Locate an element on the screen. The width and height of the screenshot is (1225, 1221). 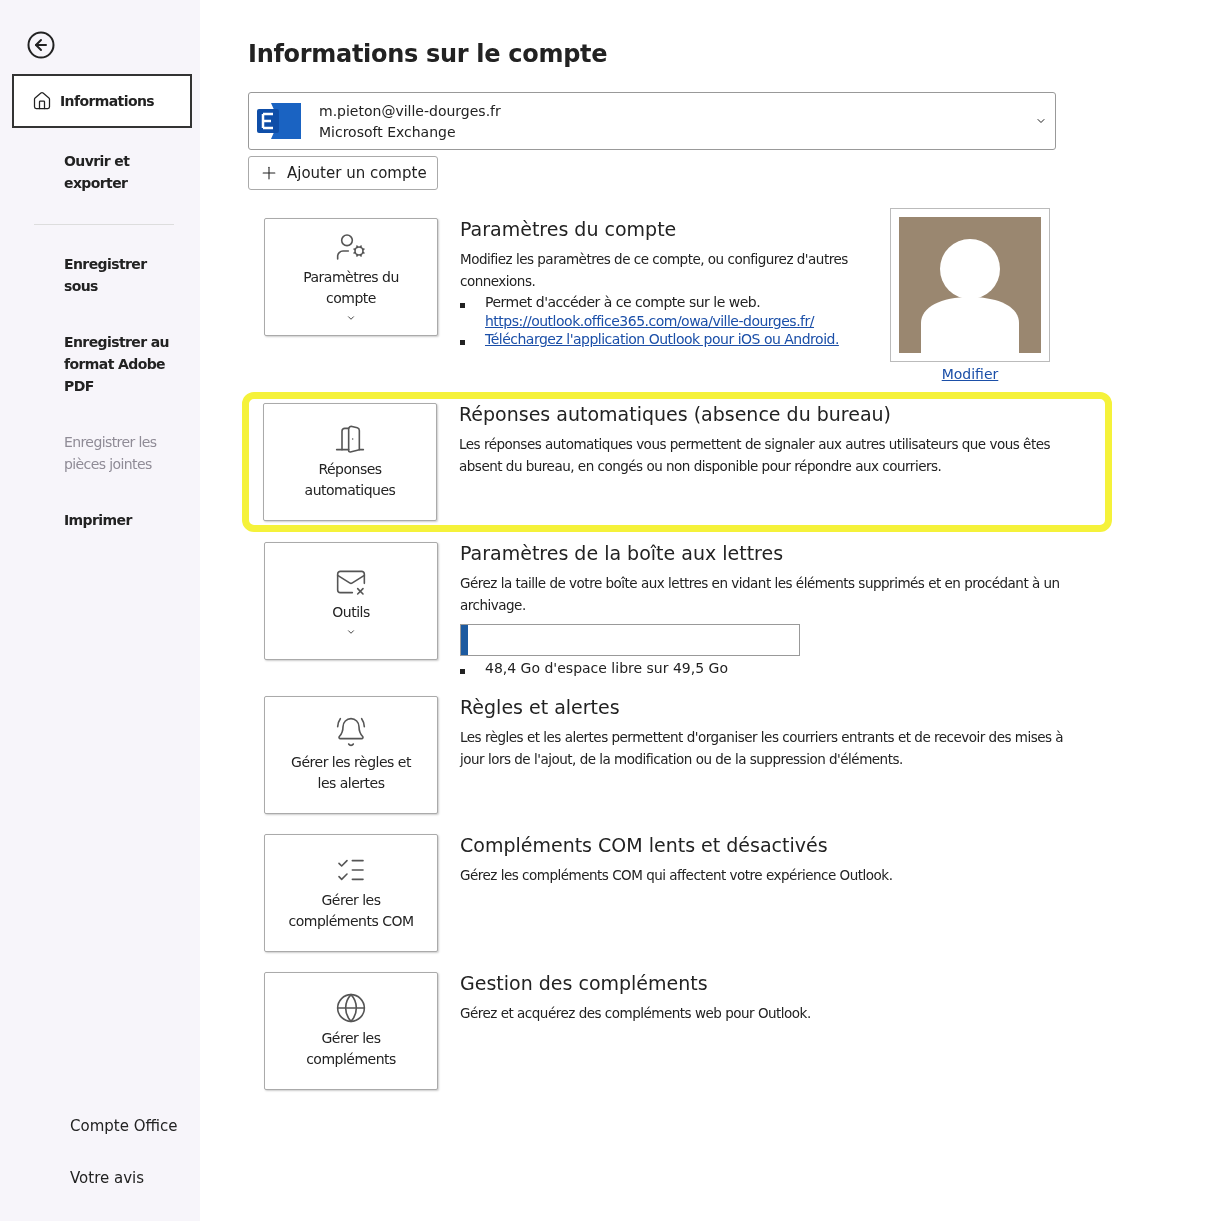
section-description: Gérez la taille de votre boîte aux lettres en vidant les éléments supprimés et en procédant à un archivage. is located at coordinates (760, 594).